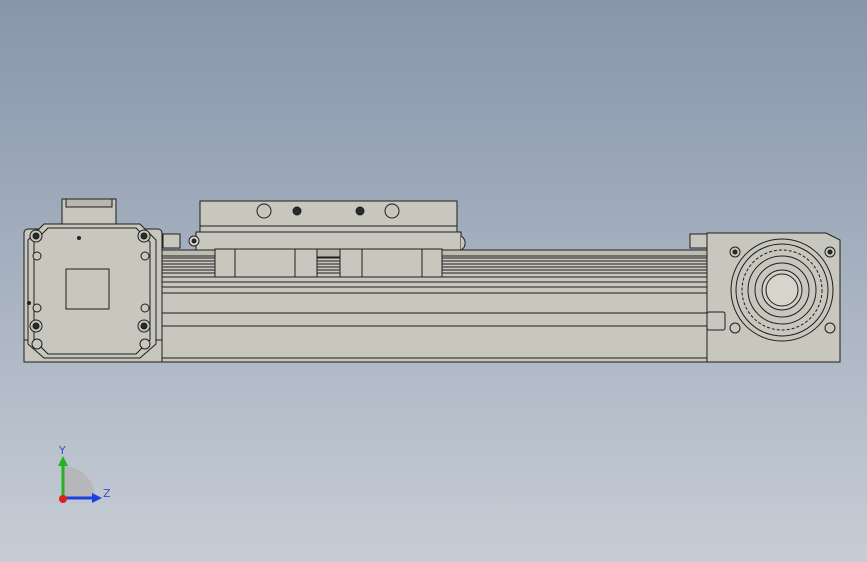 Image resolution: width=867 pixels, height=562 pixels. I want to click on stopper-right, so click(699, 241).